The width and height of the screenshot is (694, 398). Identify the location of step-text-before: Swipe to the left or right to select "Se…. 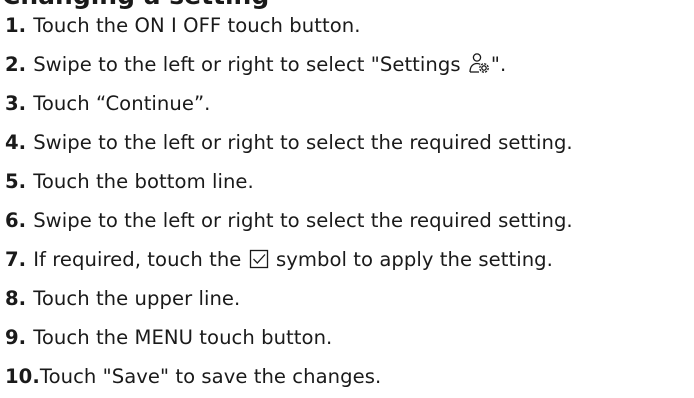
(250, 64).